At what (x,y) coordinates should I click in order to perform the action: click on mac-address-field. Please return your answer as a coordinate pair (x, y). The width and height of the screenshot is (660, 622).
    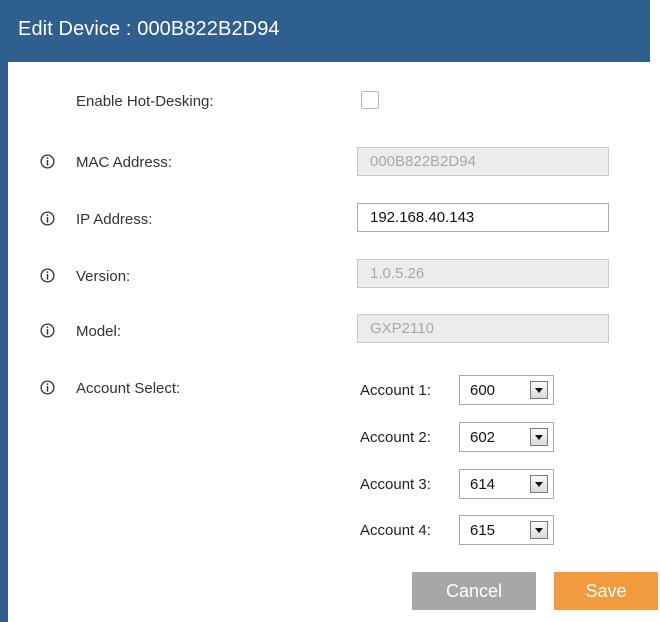
    Looking at the image, I should click on (483, 161).